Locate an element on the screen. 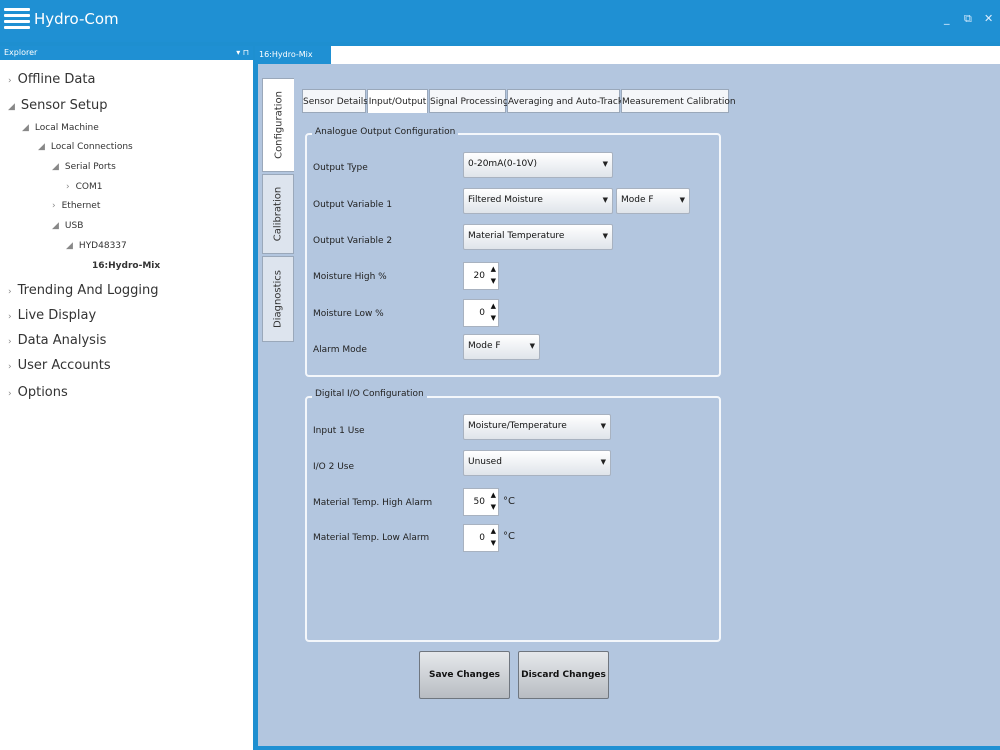  hamburger-menu-icon is located at coordinates (17, 19).